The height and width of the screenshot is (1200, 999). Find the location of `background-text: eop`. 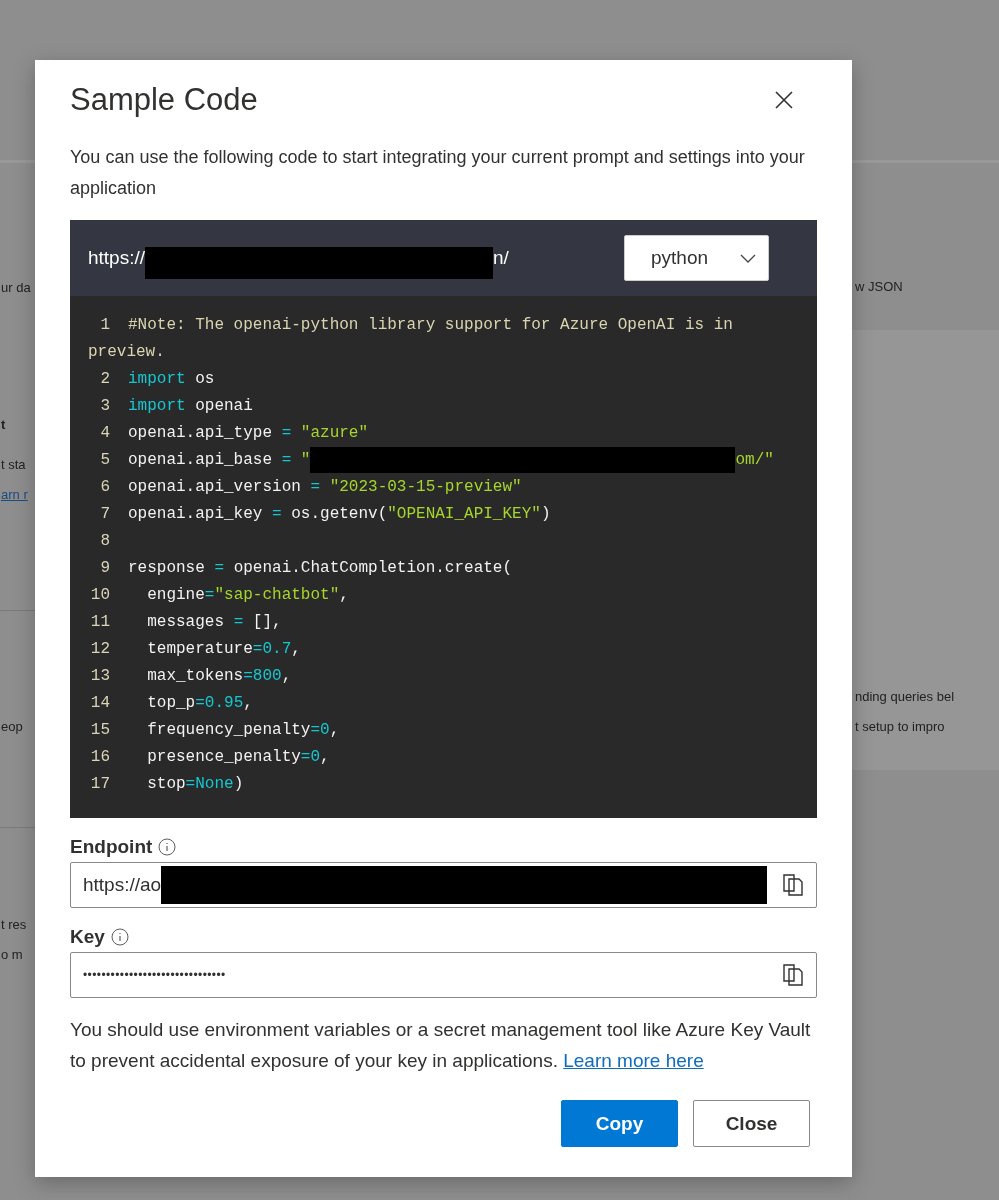

background-text: eop is located at coordinates (12, 726).